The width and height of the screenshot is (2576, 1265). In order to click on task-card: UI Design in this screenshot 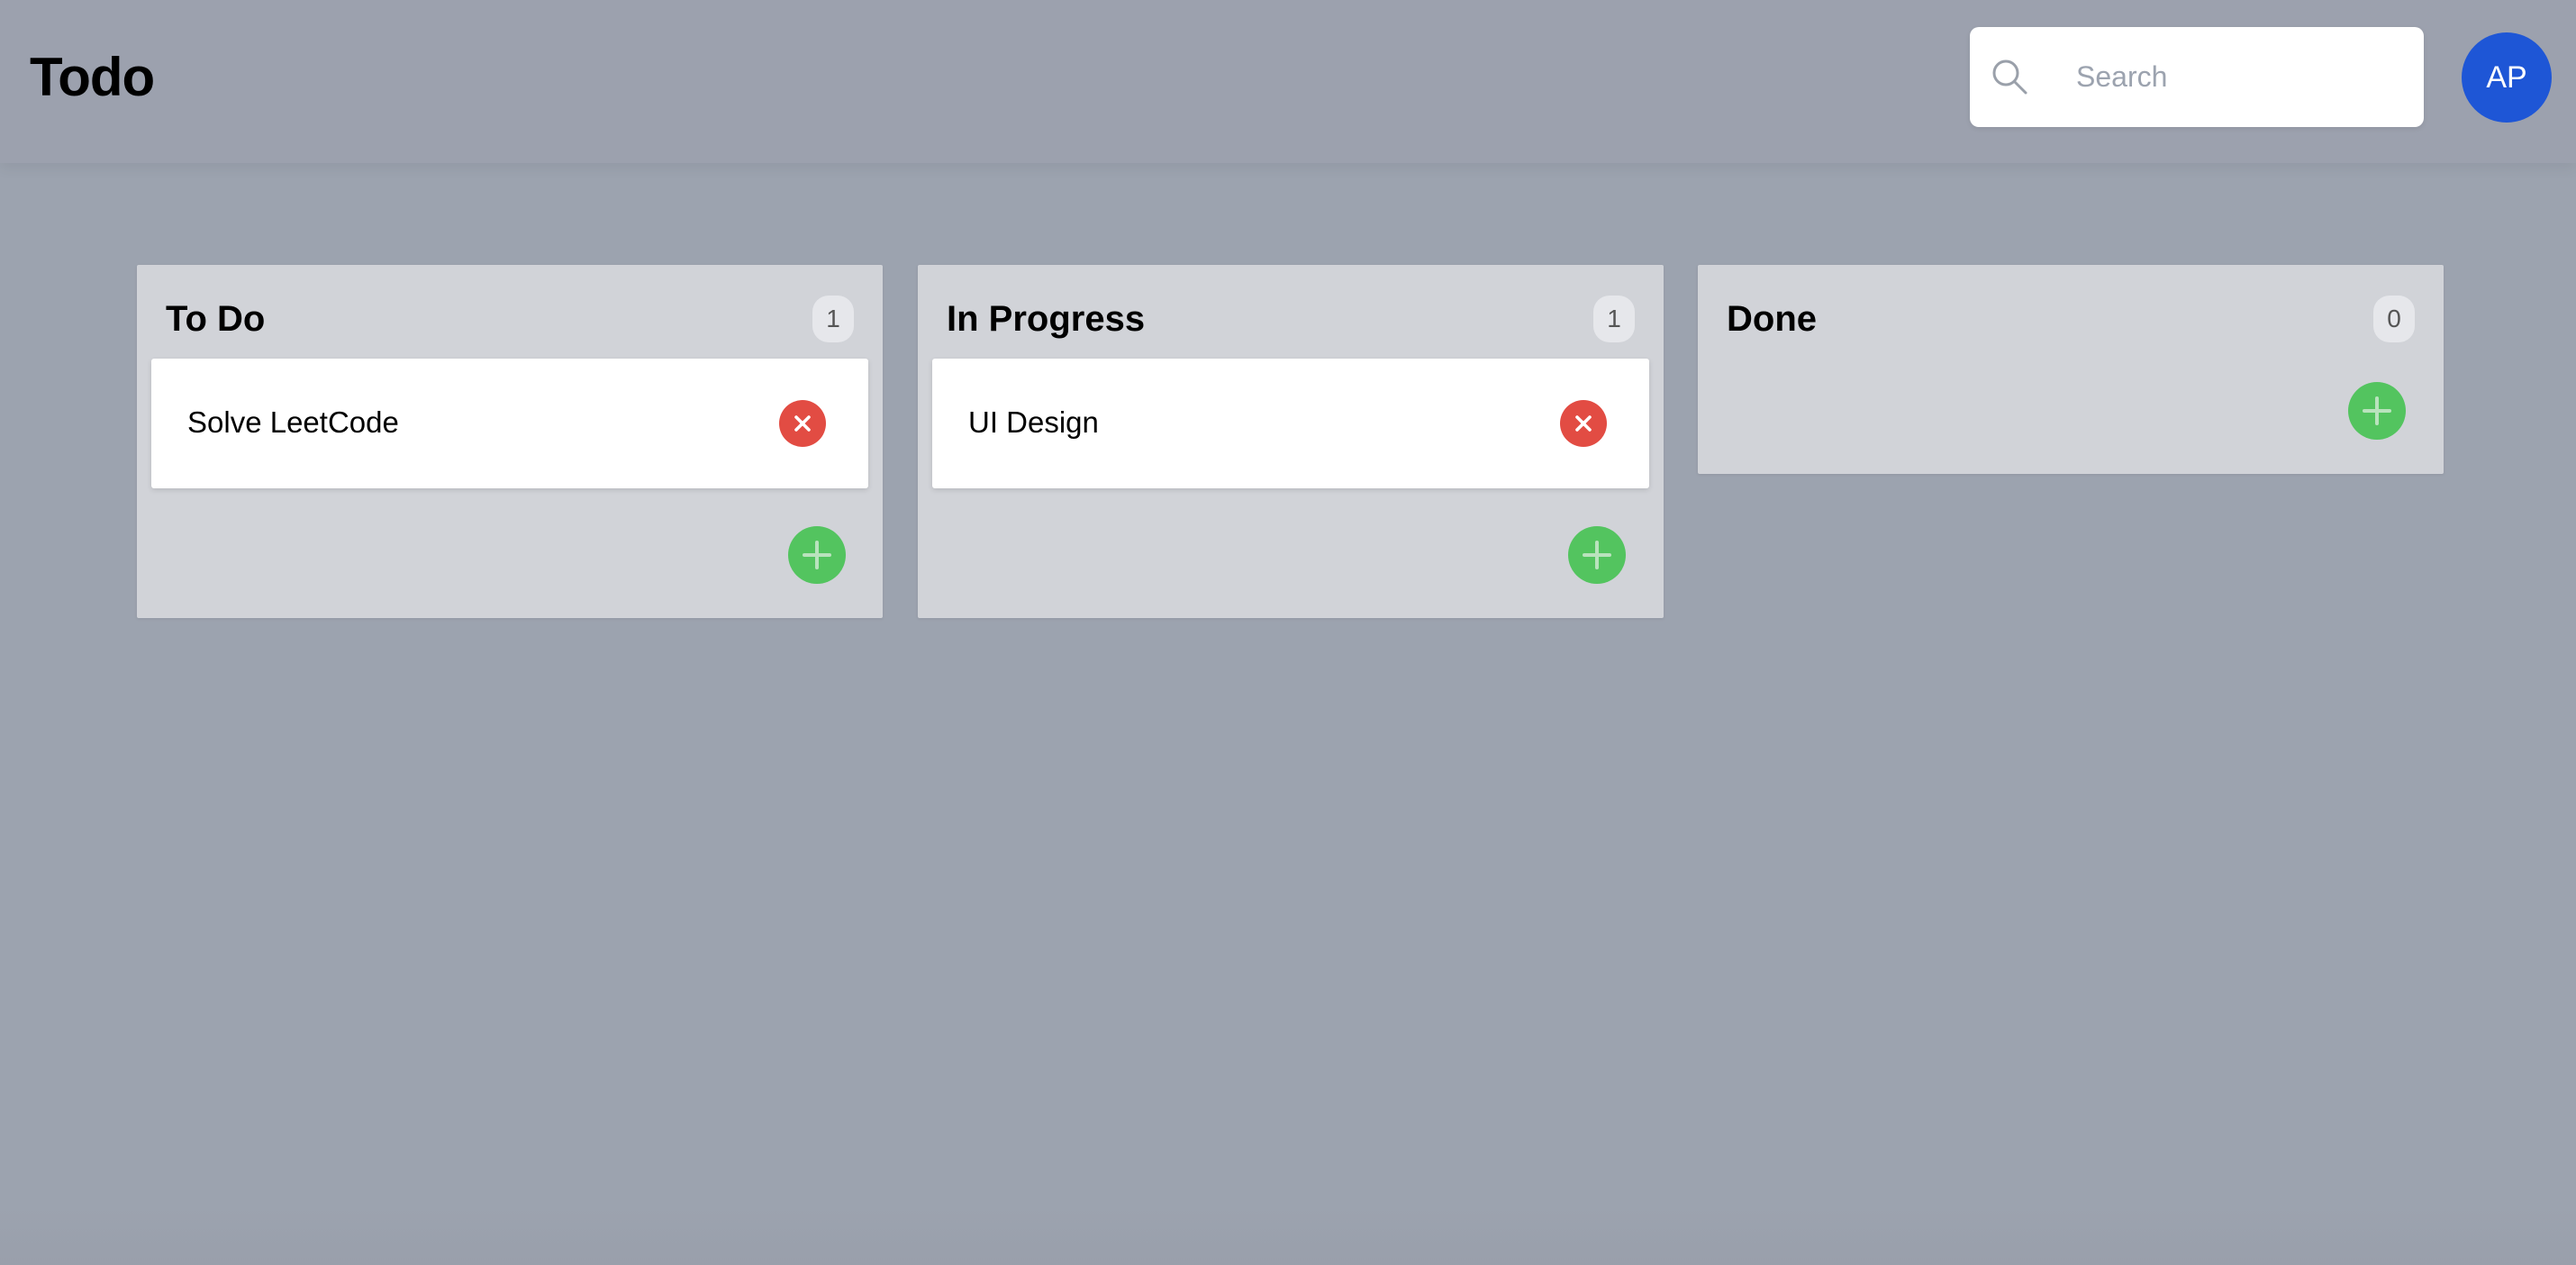, I will do `click(1290, 423)`.